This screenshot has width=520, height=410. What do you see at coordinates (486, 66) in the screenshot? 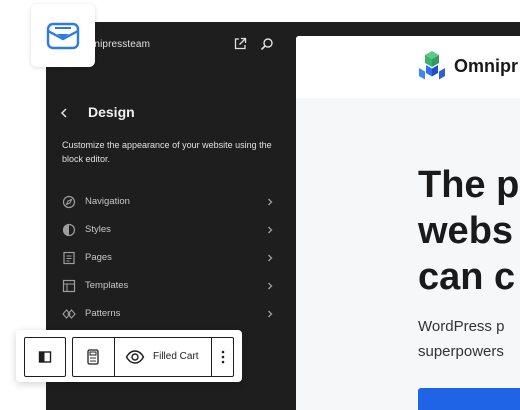
I see `brand-name: Omnipr` at bounding box center [486, 66].